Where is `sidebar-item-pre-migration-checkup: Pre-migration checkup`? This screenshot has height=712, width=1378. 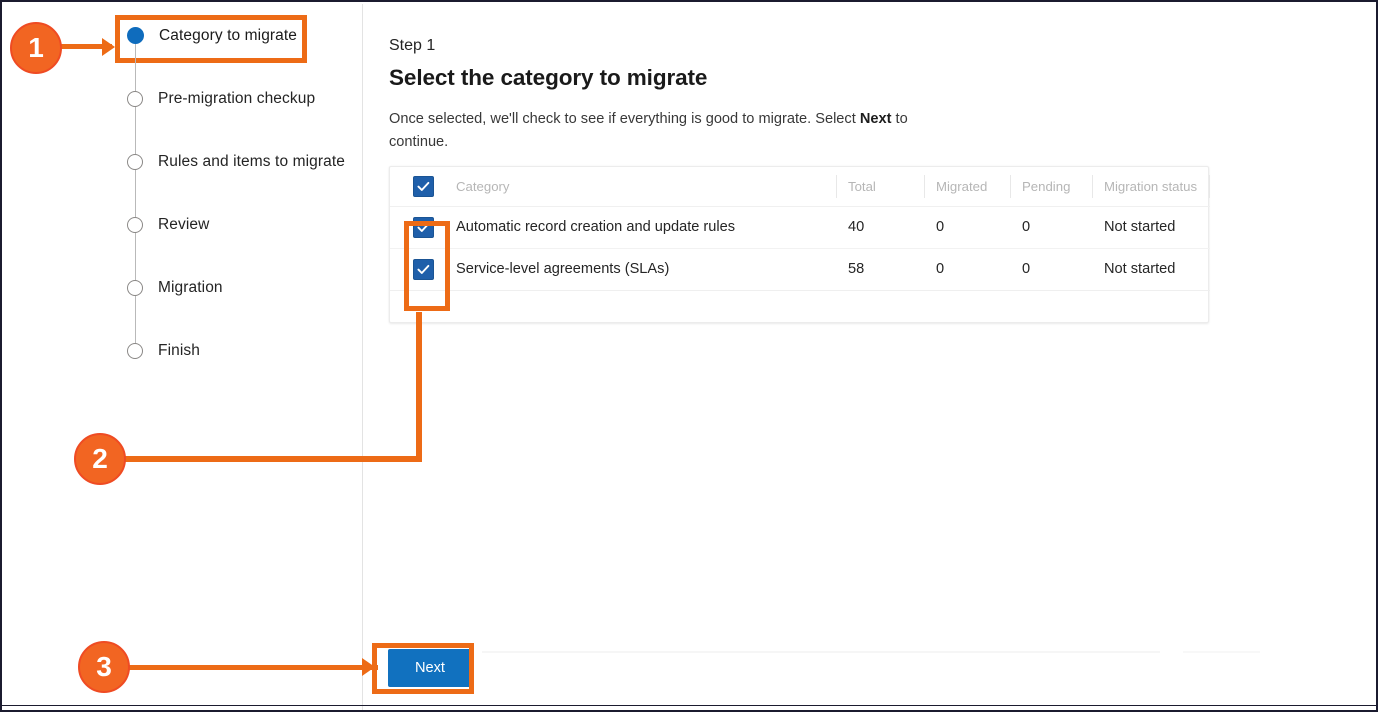 sidebar-item-pre-migration-checkup: Pre-migration checkup is located at coordinates (233, 98).